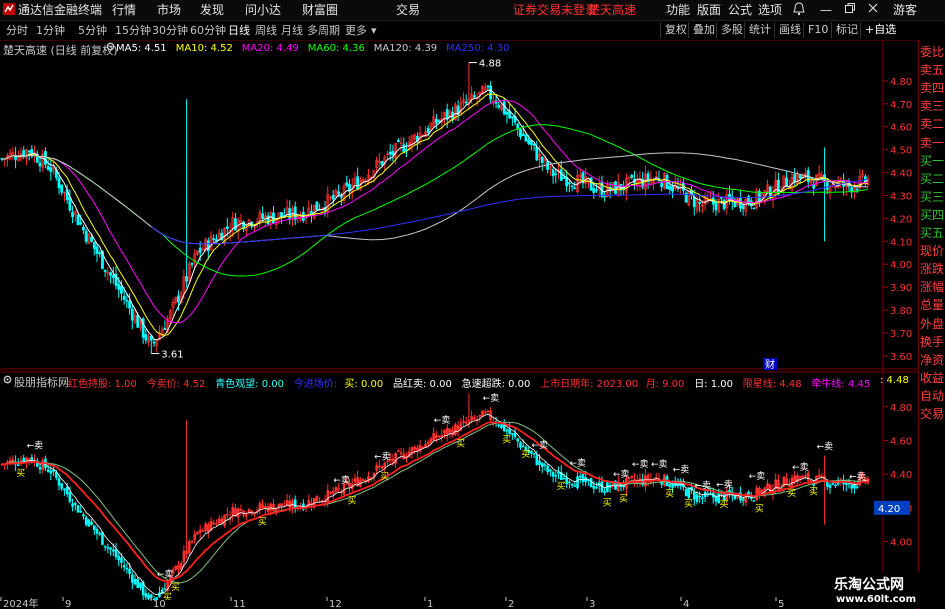  What do you see at coordinates (17, 30) in the screenshot?
I see `tab-fenshi: 分时` at bounding box center [17, 30].